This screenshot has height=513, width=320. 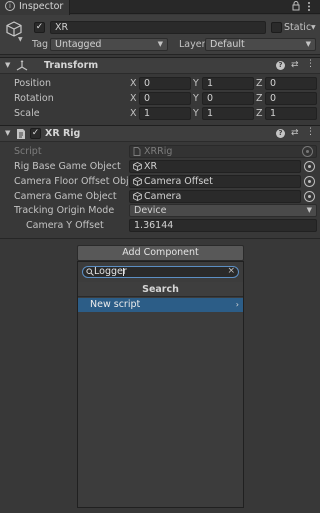 What do you see at coordinates (158, 27) in the screenshot?
I see `gameobject-name-field: XR` at bounding box center [158, 27].